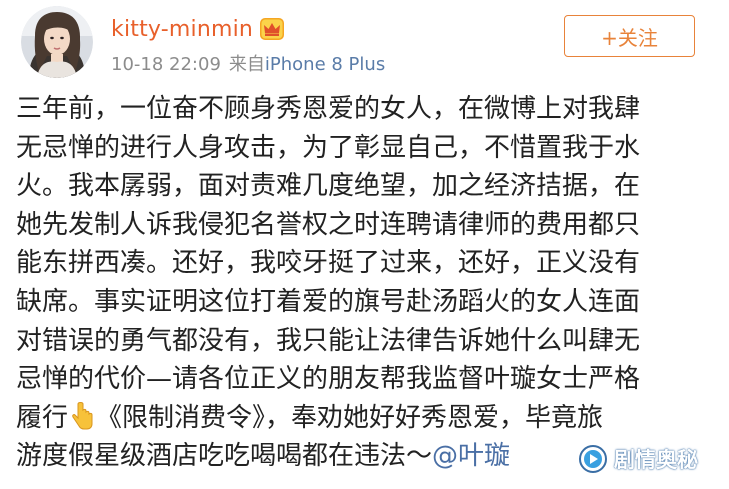  What do you see at coordinates (328, 147) in the screenshot?
I see `content-line: 无忌惮的进行人身攻击，为了彰显自己，不惜置我于水` at bounding box center [328, 147].